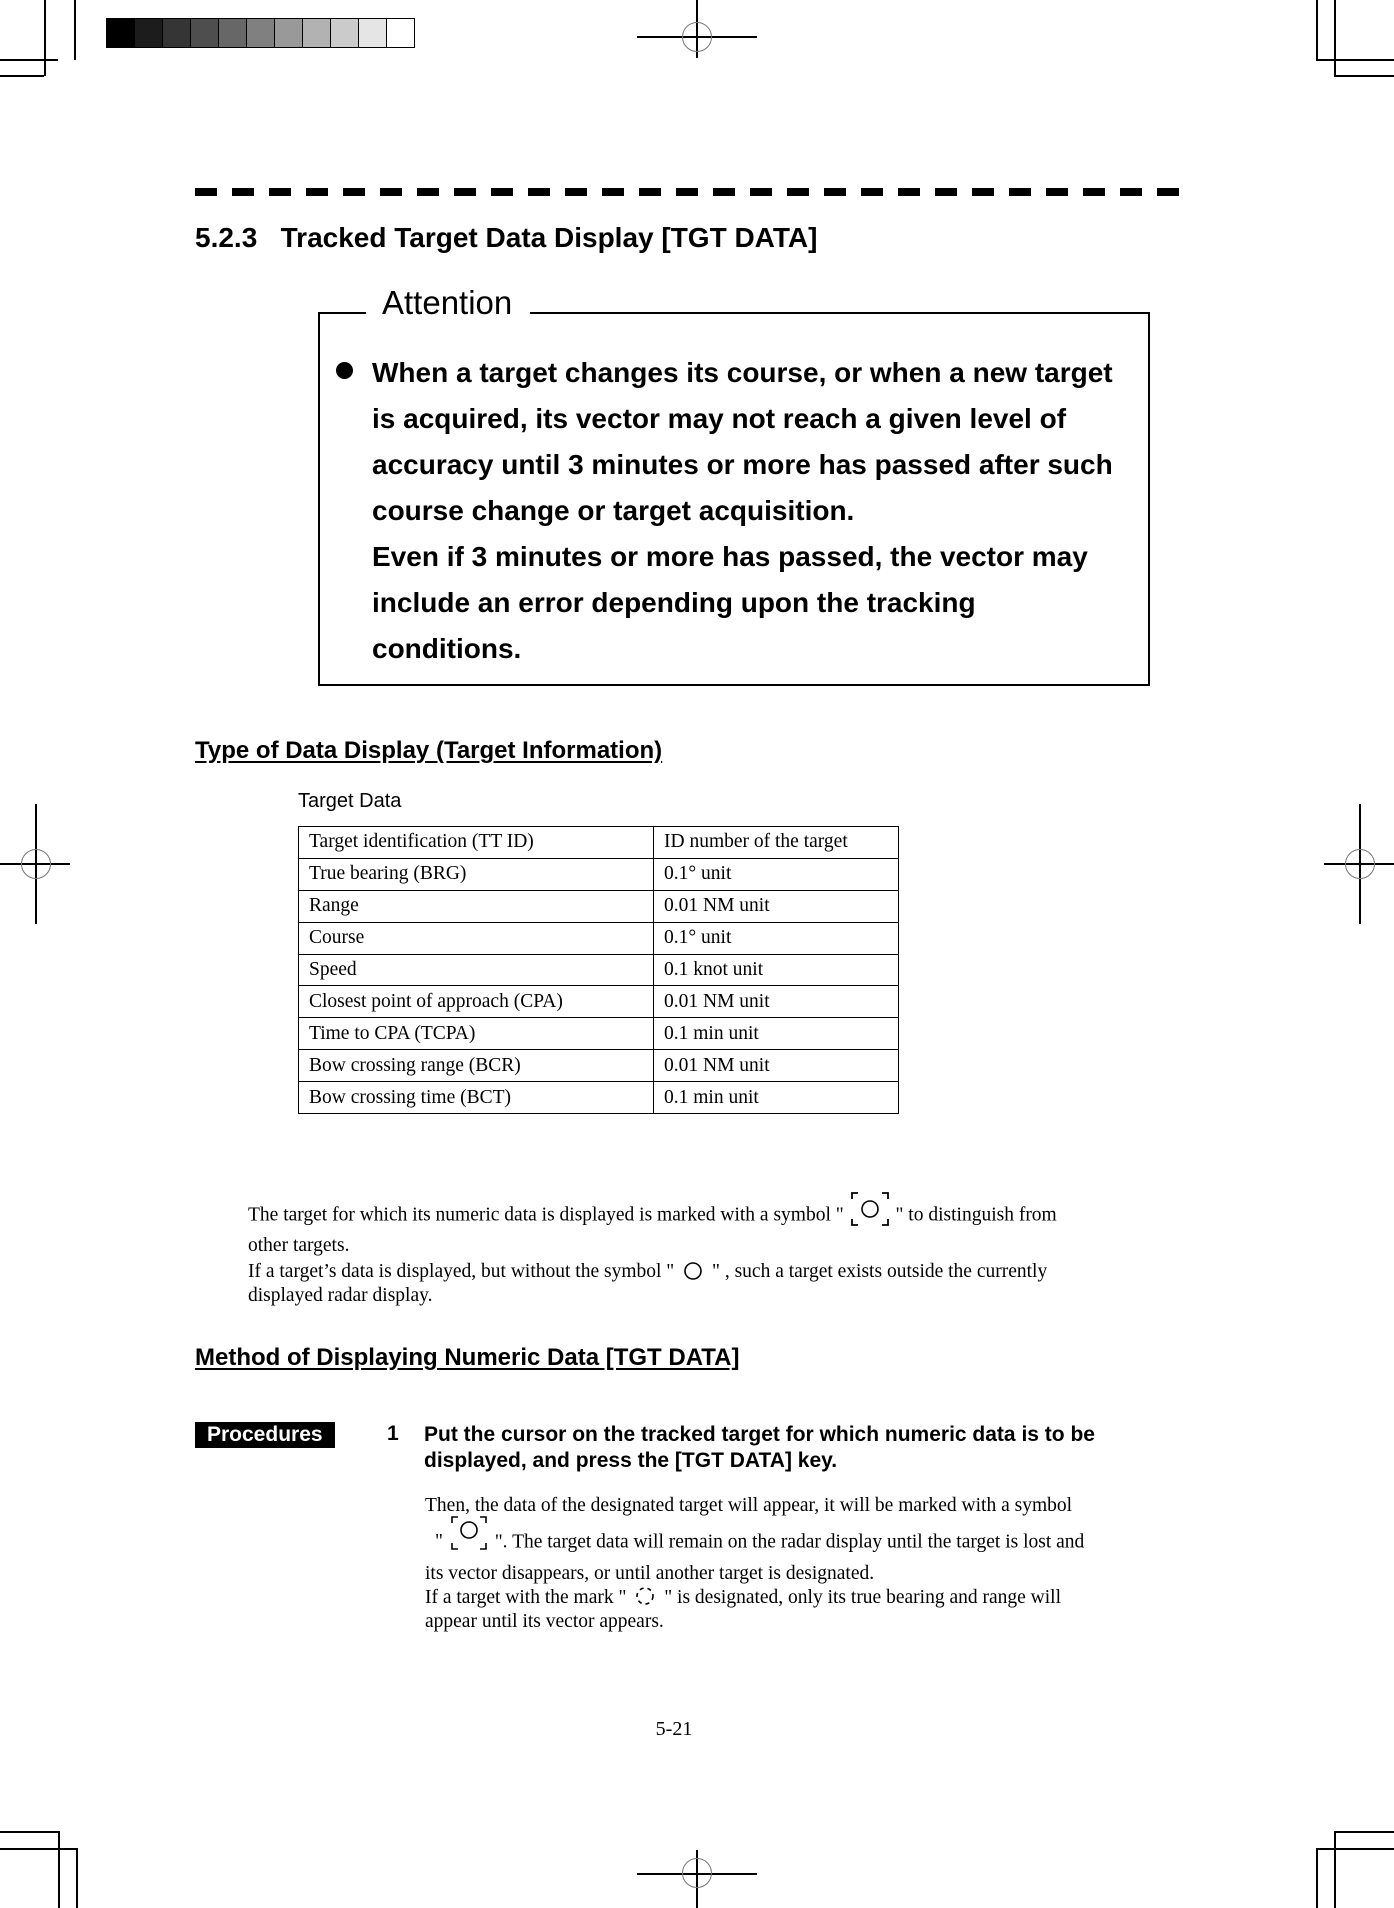 The width and height of the screenshot is (1394, 1908). Describe the element at coordinates (447, 648) in the screenshot. I see `attention-line: conditions.` at that location.